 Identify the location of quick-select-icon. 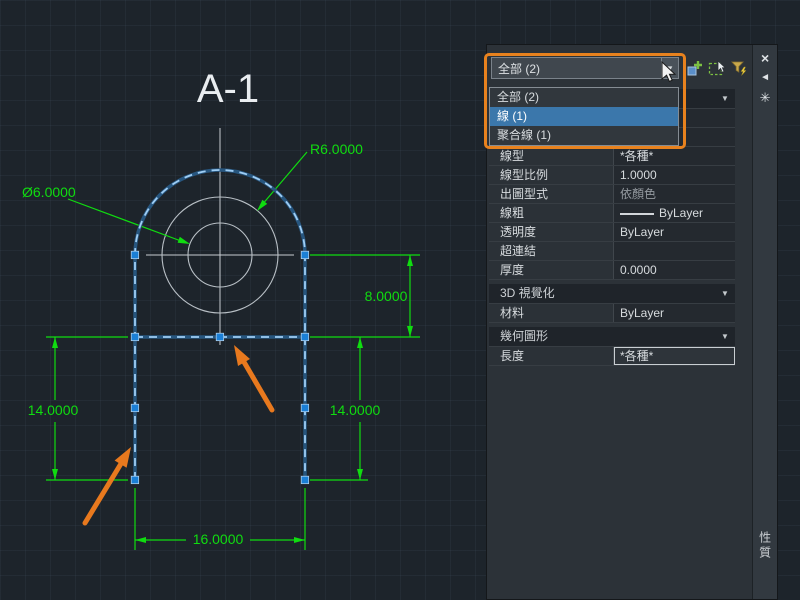
(739, 68).